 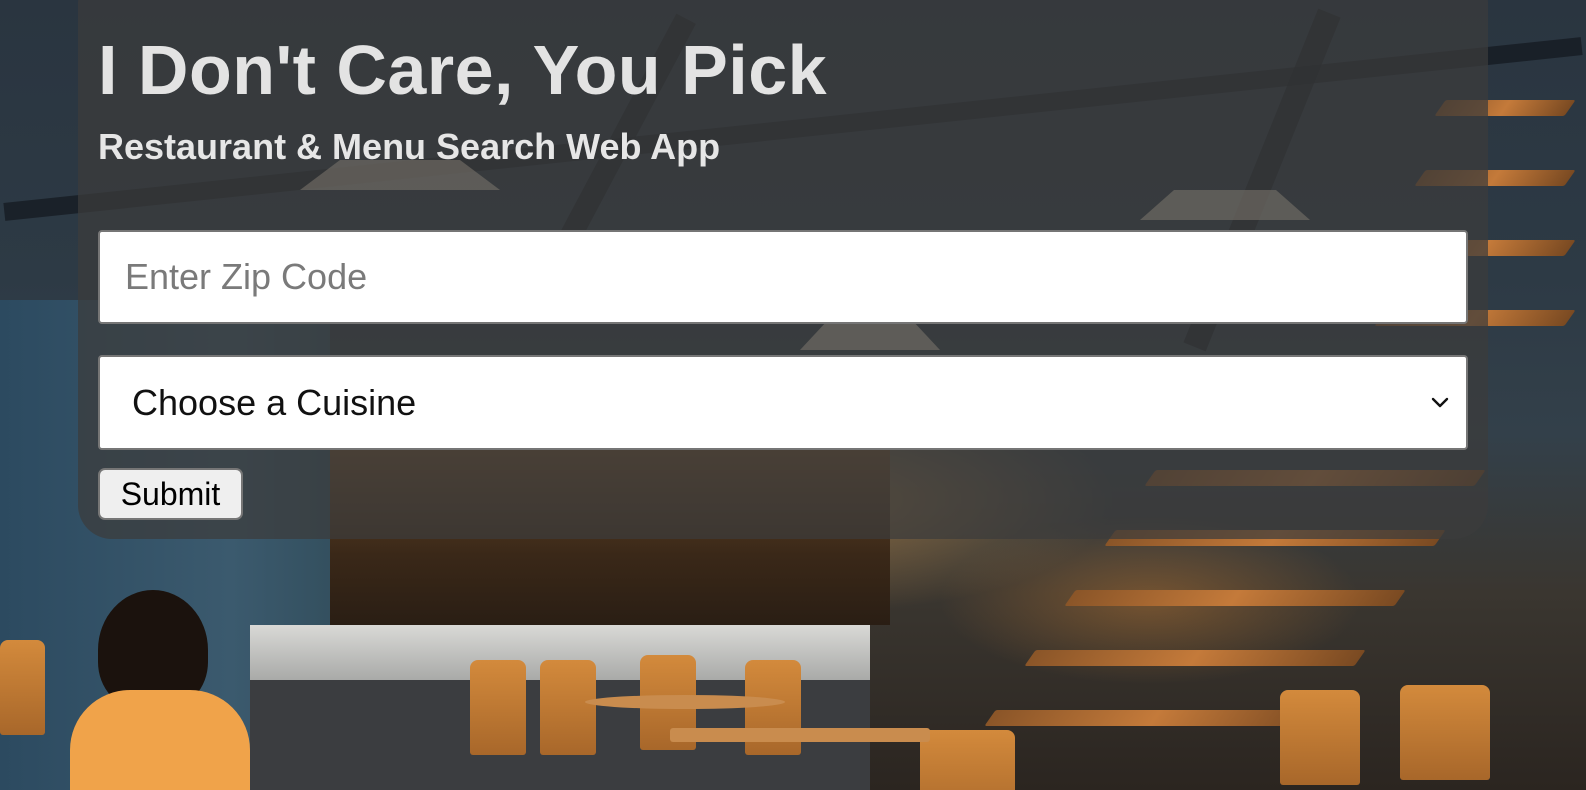 What do you see at coordinates (1440, 402) in the screenshot?
I see `chevron-down-icon` at bounding box center [1440, 402].